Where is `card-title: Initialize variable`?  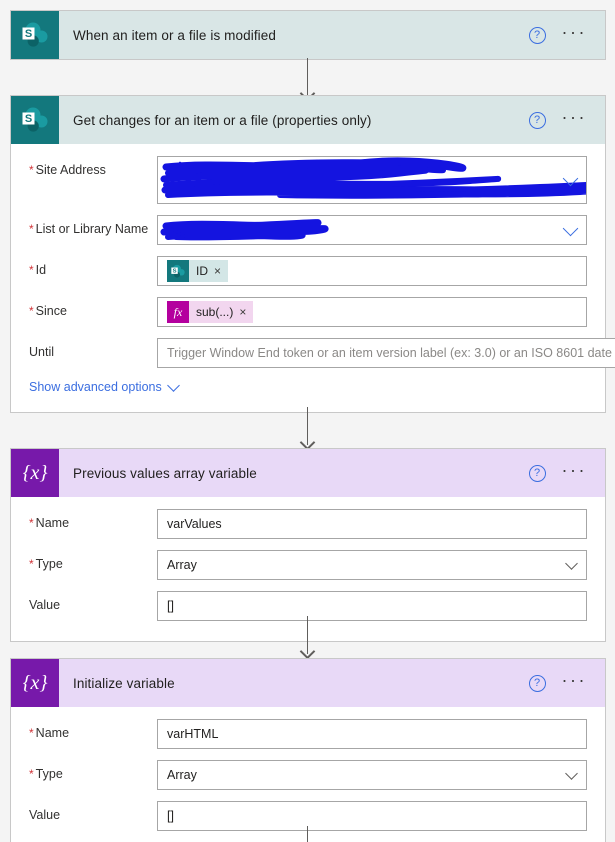 card-title: Initialize variable is located at coordinates (124, 683).